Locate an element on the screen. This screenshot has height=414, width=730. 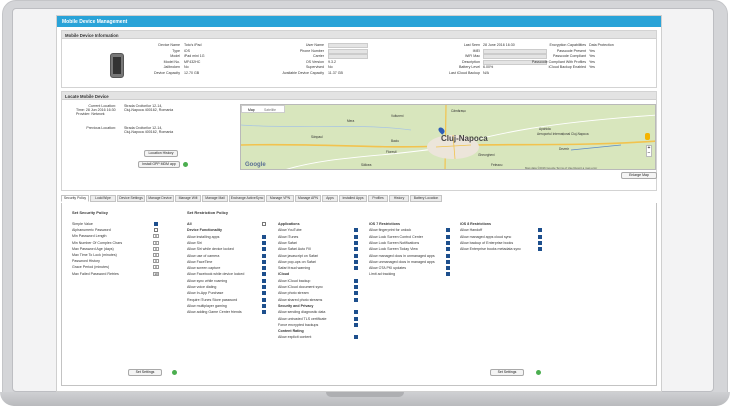
security-input-3: 0 is located at coordinates (156, 242).